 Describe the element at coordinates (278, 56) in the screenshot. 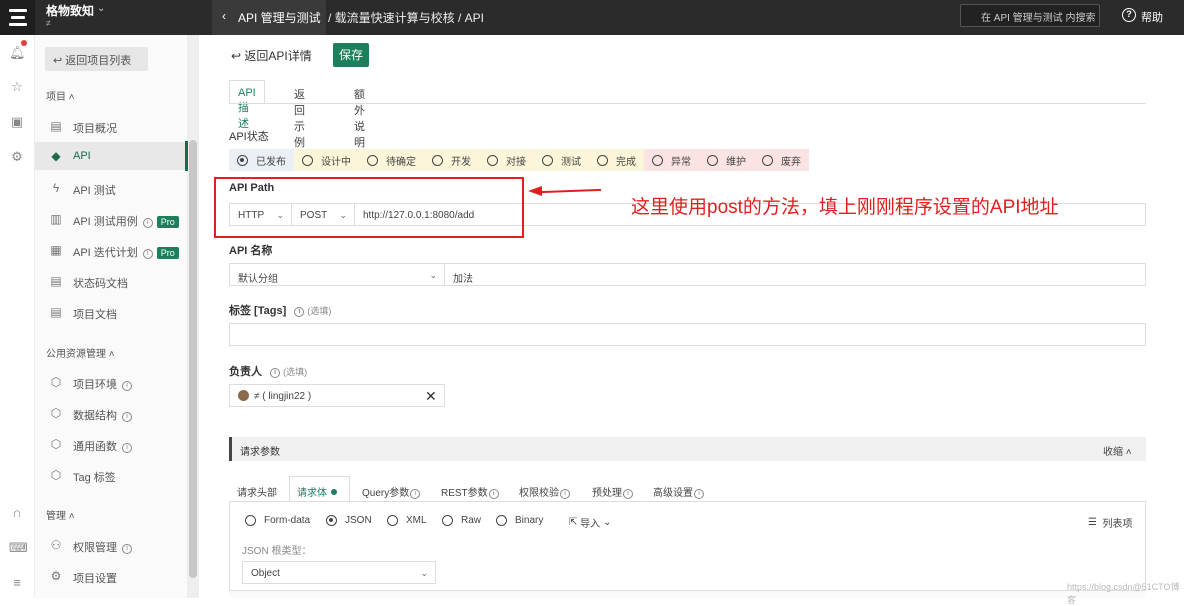

I see `back-label: 返回API详情` at that location.